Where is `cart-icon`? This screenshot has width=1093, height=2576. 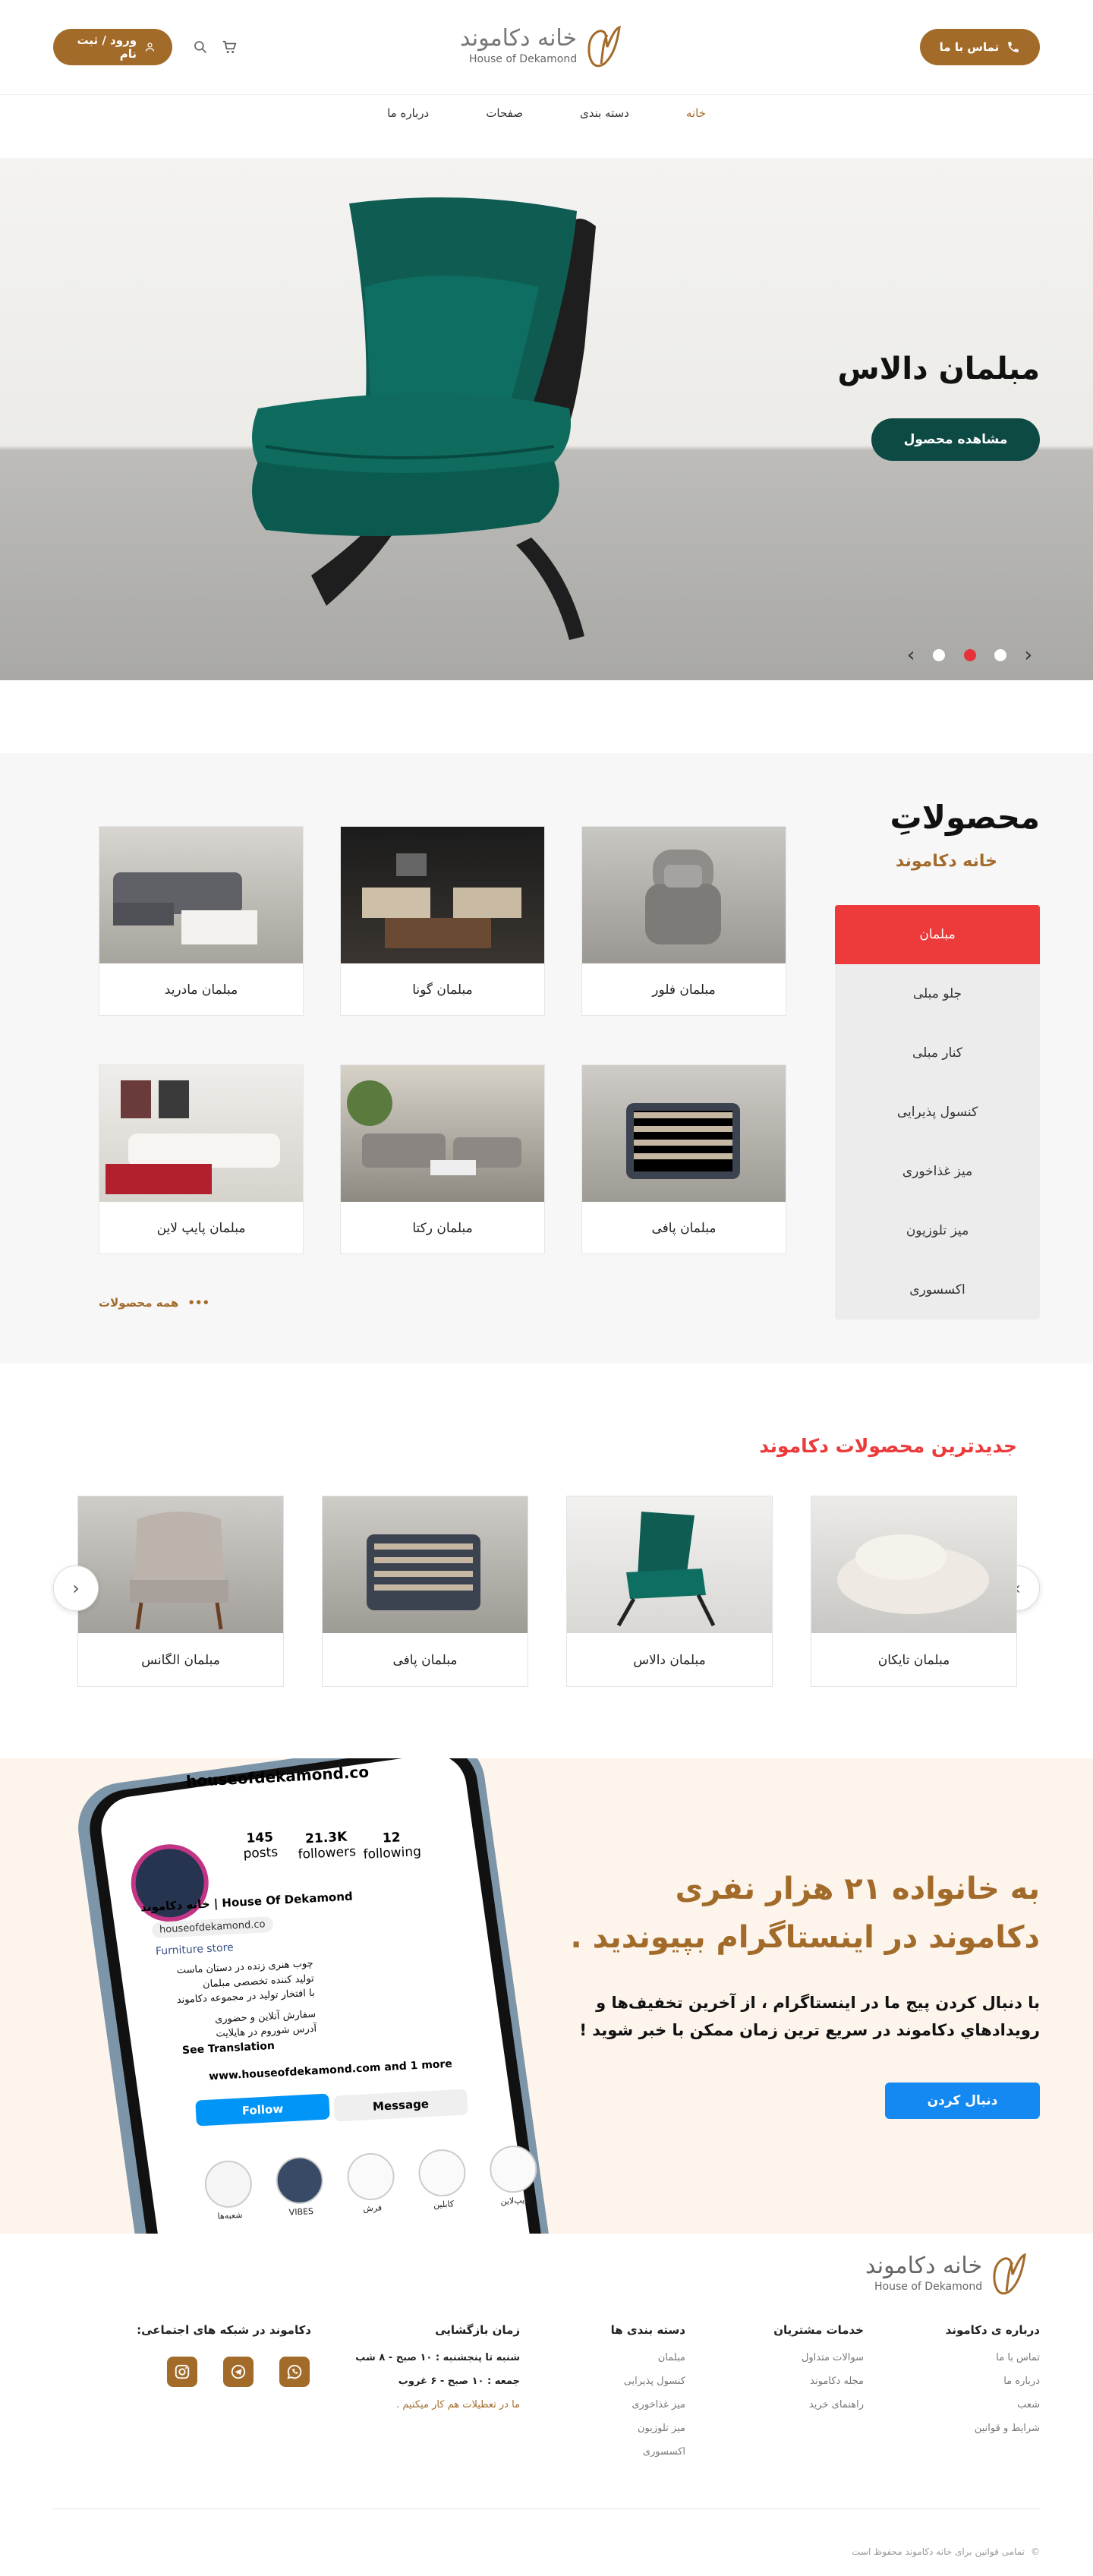
cart-icon is located at coordinates (229, 47).